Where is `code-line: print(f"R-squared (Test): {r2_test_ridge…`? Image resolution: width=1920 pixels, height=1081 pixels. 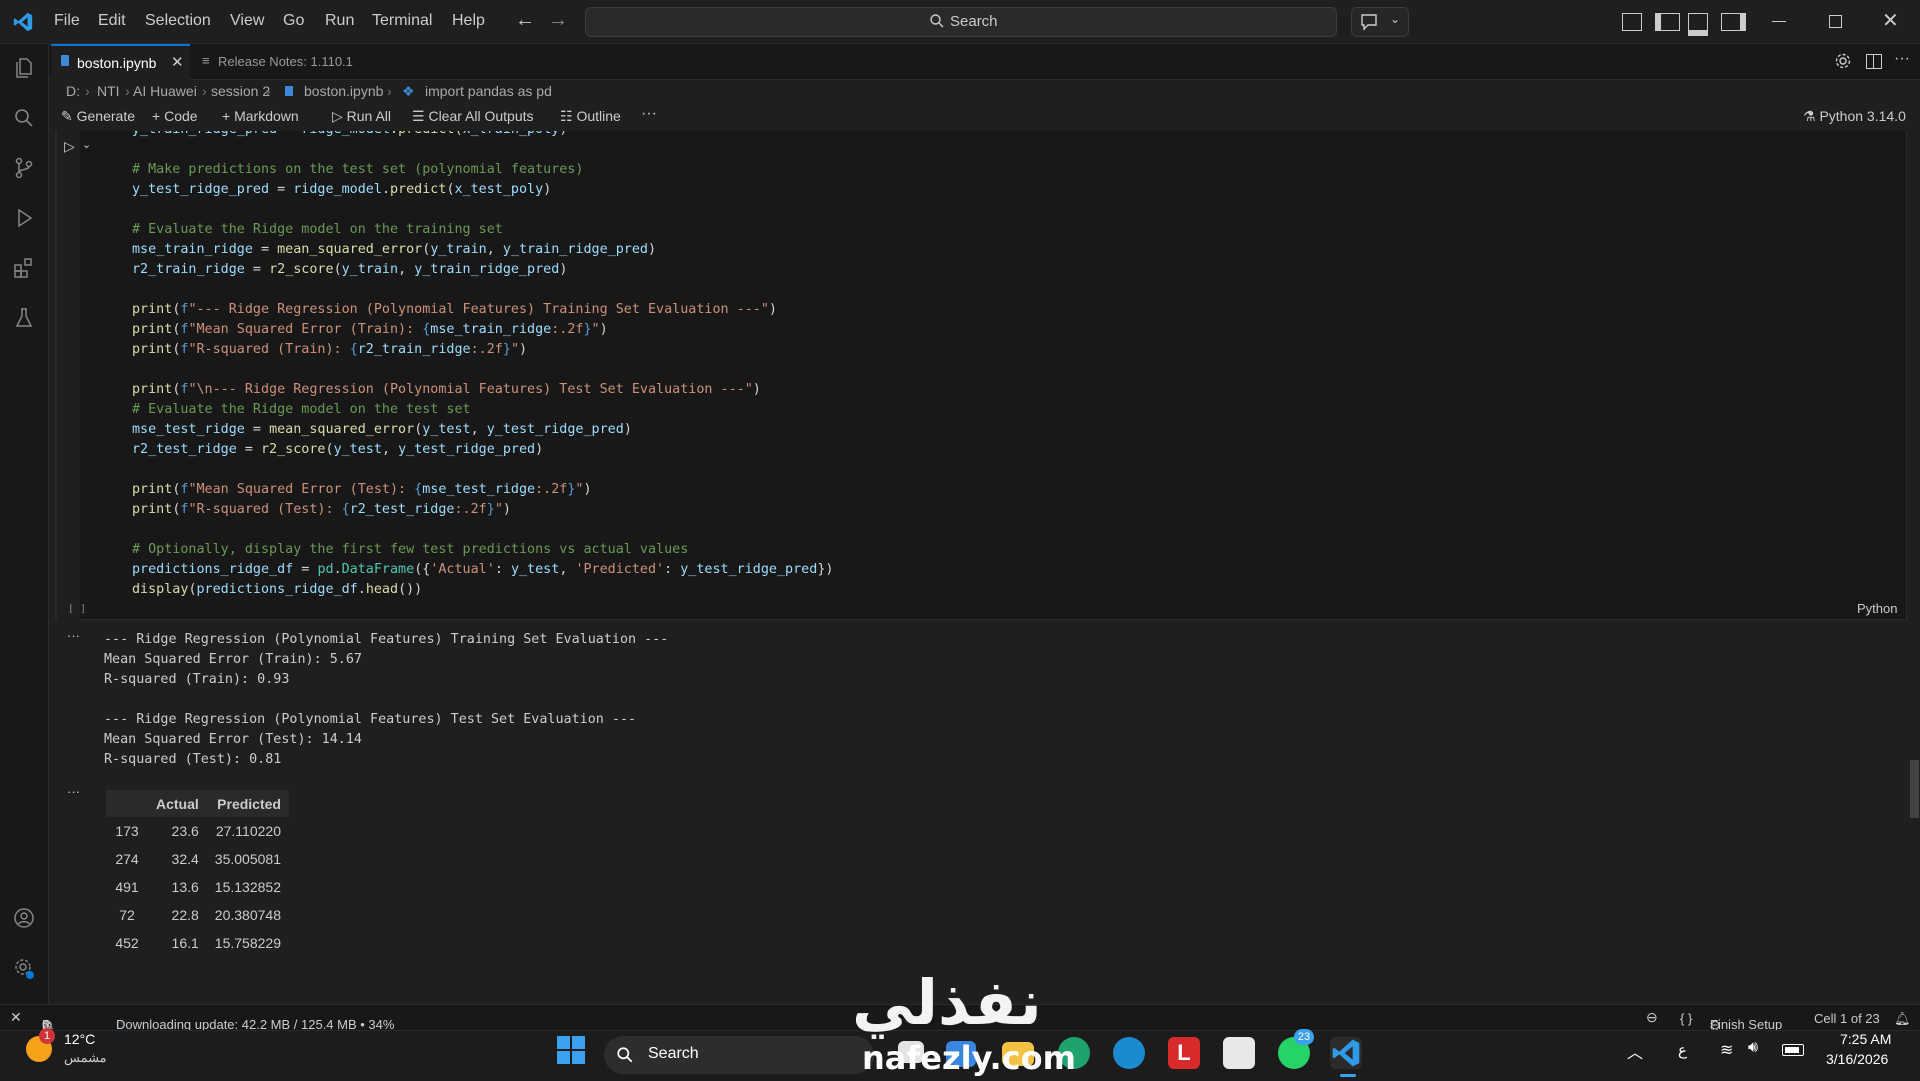
code-line: print(f"R-squared (Test): {r2_test_ridge… is located at coordinates (321, 509).